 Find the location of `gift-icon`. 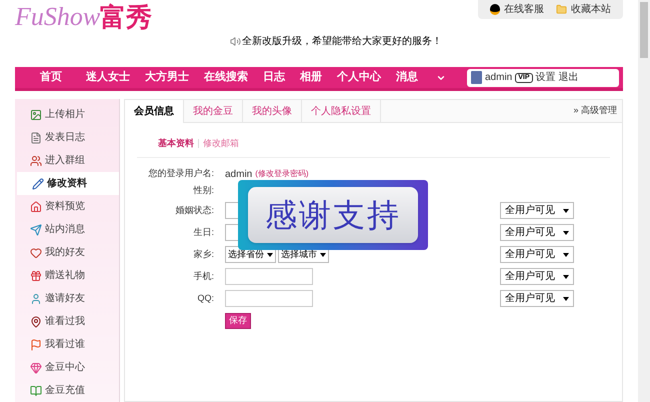

gift-icon is located at coordinates (36, 276).